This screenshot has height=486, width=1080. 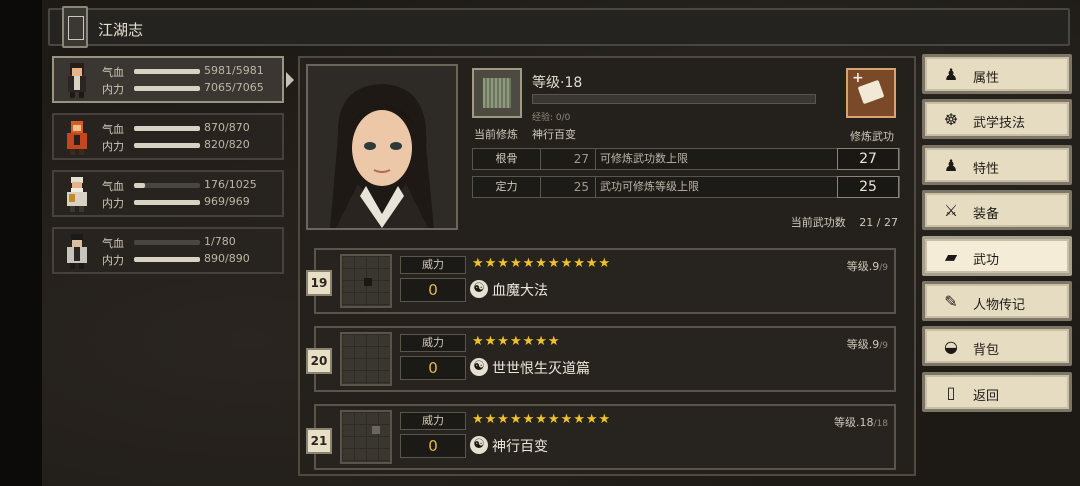 What do you see at coordinates (168, 250) in the screenshot?
I see `party-member-4: 气血 1/780 内力 890/890` at bounding box center [168, 250].